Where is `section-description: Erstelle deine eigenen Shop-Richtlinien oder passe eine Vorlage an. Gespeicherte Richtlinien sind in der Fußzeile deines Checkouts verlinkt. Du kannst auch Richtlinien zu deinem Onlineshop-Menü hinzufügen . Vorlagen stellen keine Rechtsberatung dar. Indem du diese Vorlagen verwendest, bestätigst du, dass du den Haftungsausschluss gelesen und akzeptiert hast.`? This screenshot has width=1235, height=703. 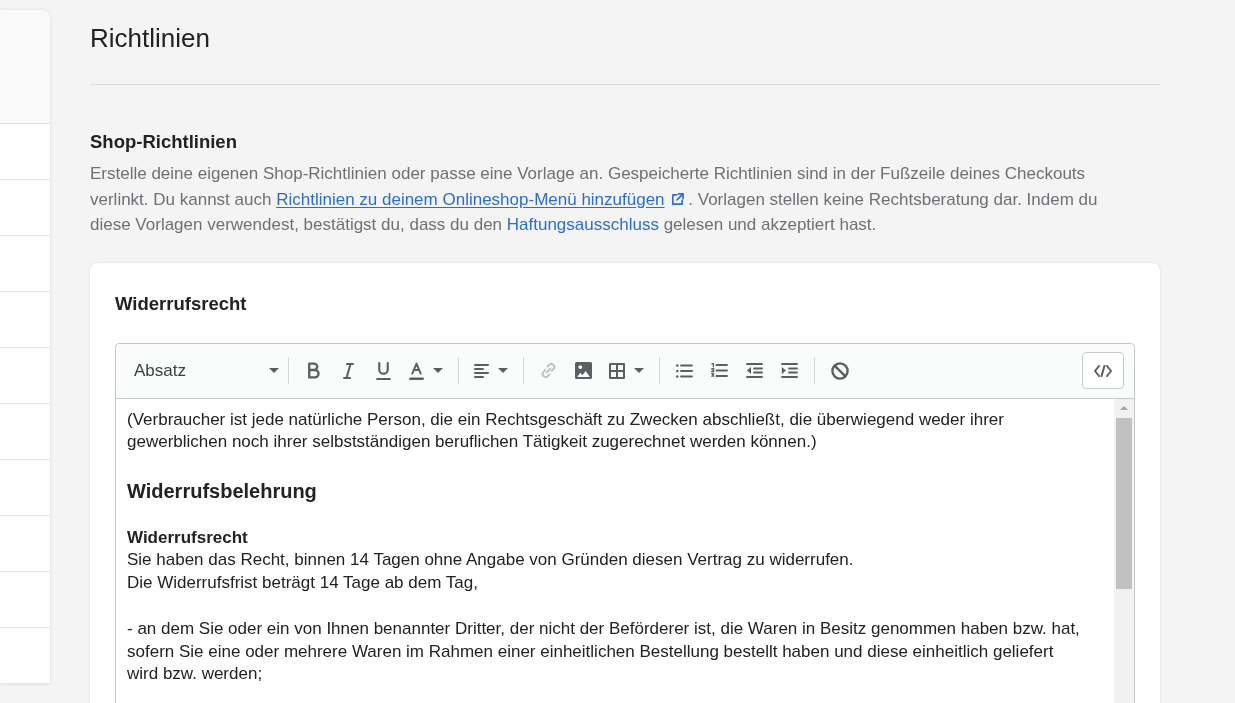
section-description: Erstelle deine eigenen Shop-Richtlinien oder passe eine Vorlage an. Gespeicherte Richtlinien sind in der Fußzeile deines Checkouts verlinkt. Du kannst auch Richtlinien zu deinem Onlineshop-Menü hinzufügen . Vorlagen stellen keine Rechtsberatung dar. Indem du diese Vorlagen verwendest, bestätigst du, dass du den Haftungsausschluss gelesen und akzeptiert hast. is located at coordinates (594, 199).